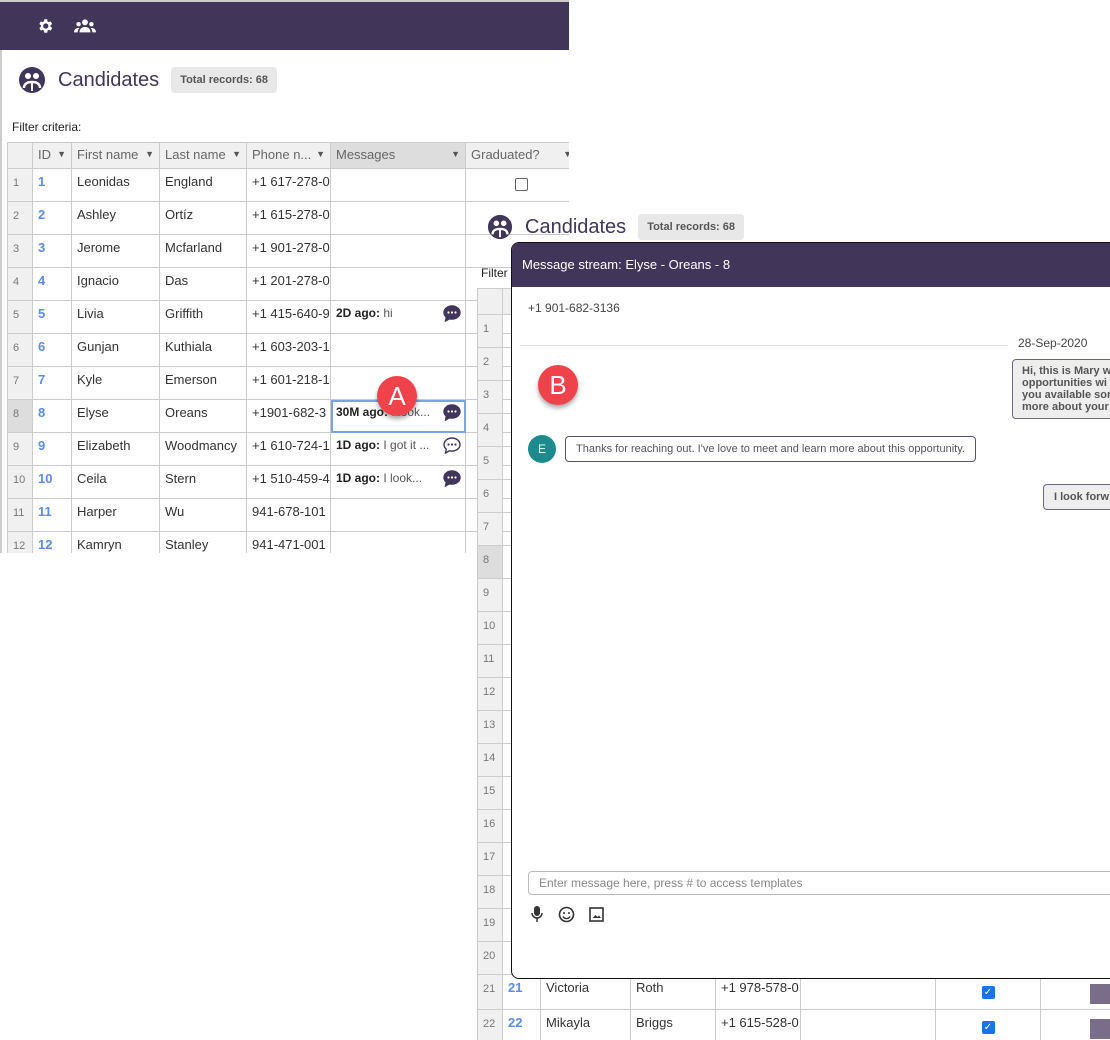 The width and height of the screenshot is (1110, 1040). What do you see at coordinates (115, 350) in the screenshot?
I see `first-name-cell: Gunjan` at bounding box center [115, 350].